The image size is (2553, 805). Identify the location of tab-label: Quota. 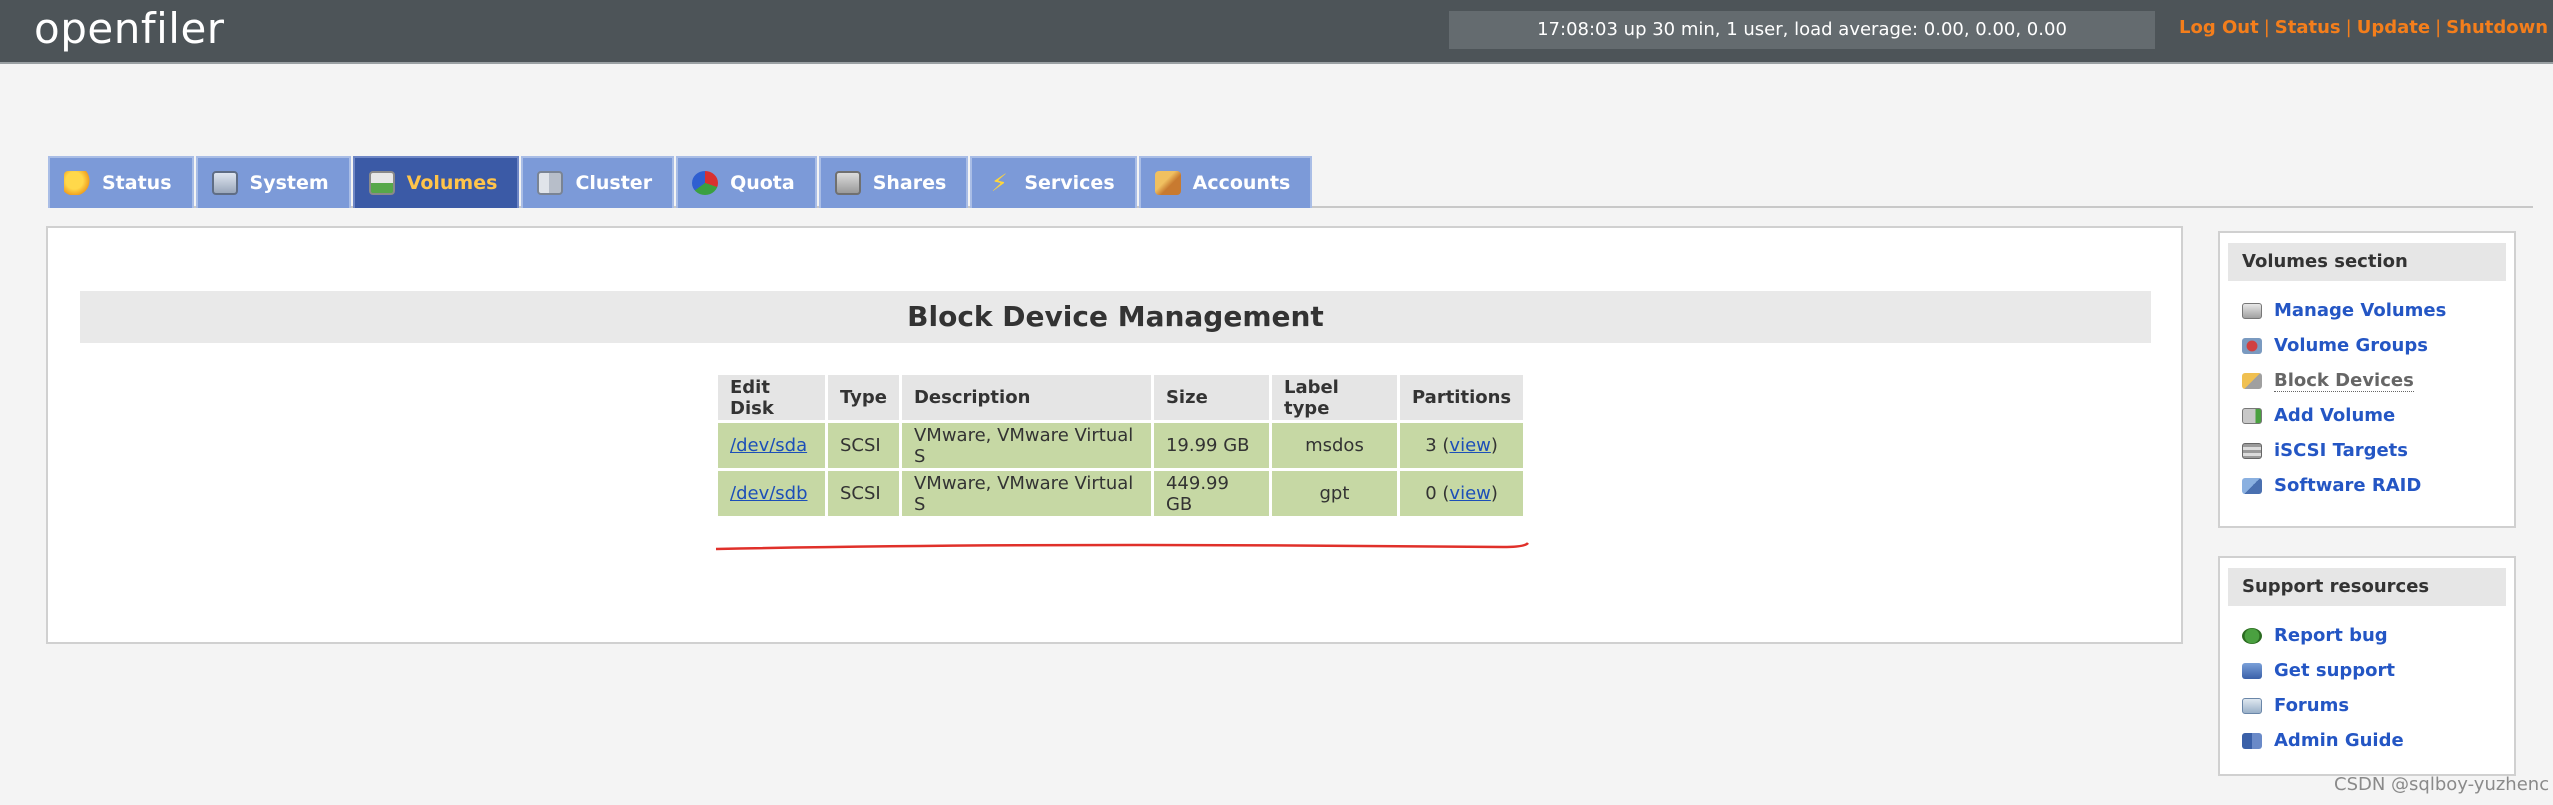
(762, 183).